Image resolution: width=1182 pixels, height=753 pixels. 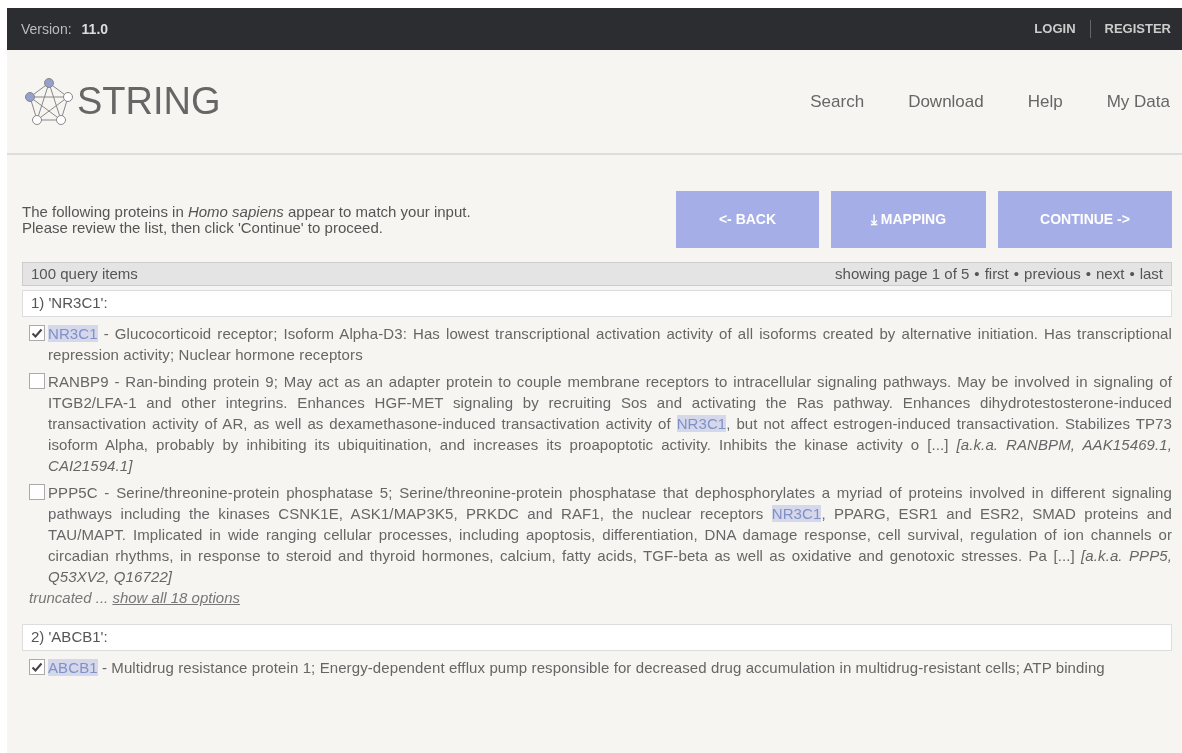 What do you see at coordinates (1052, 274) in the screenshot?
I see `paging-link: previous` at bounding box center [1052, 274].